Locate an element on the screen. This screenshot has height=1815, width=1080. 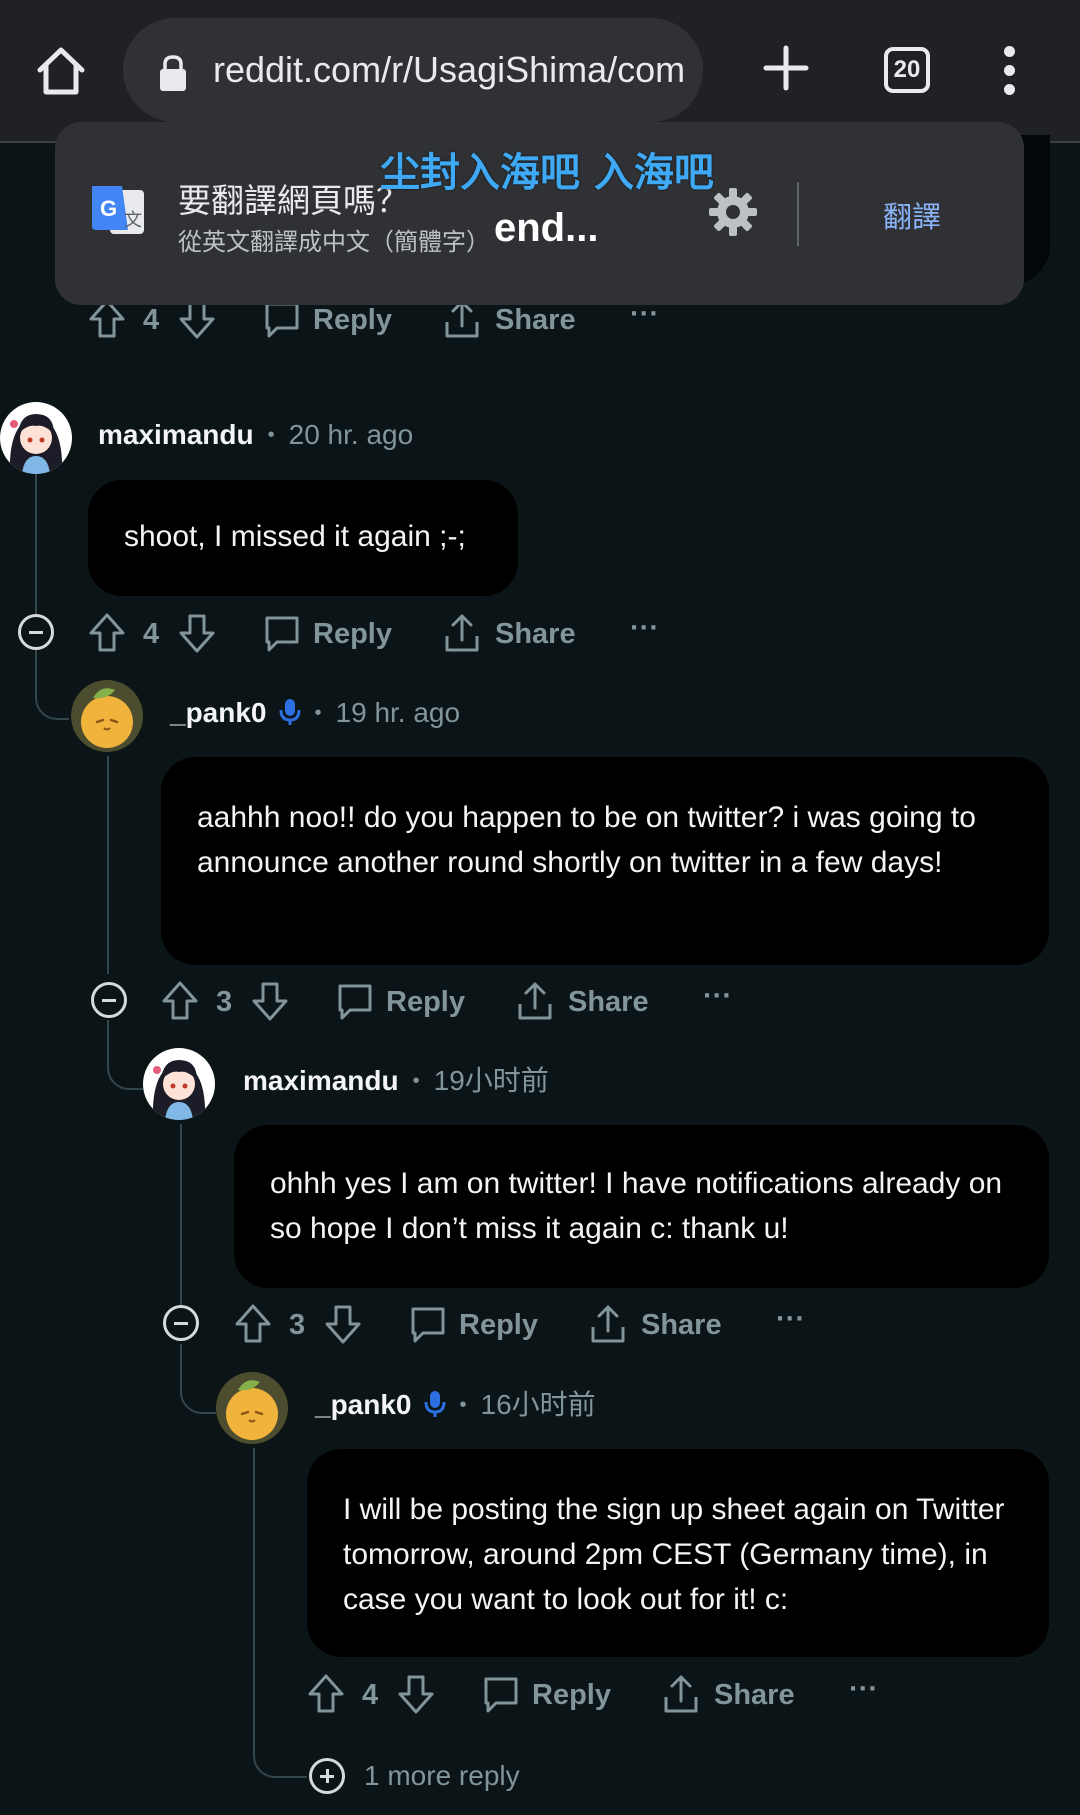
more-replies-link: 1 more reply is located at coordinates (442, 1776).